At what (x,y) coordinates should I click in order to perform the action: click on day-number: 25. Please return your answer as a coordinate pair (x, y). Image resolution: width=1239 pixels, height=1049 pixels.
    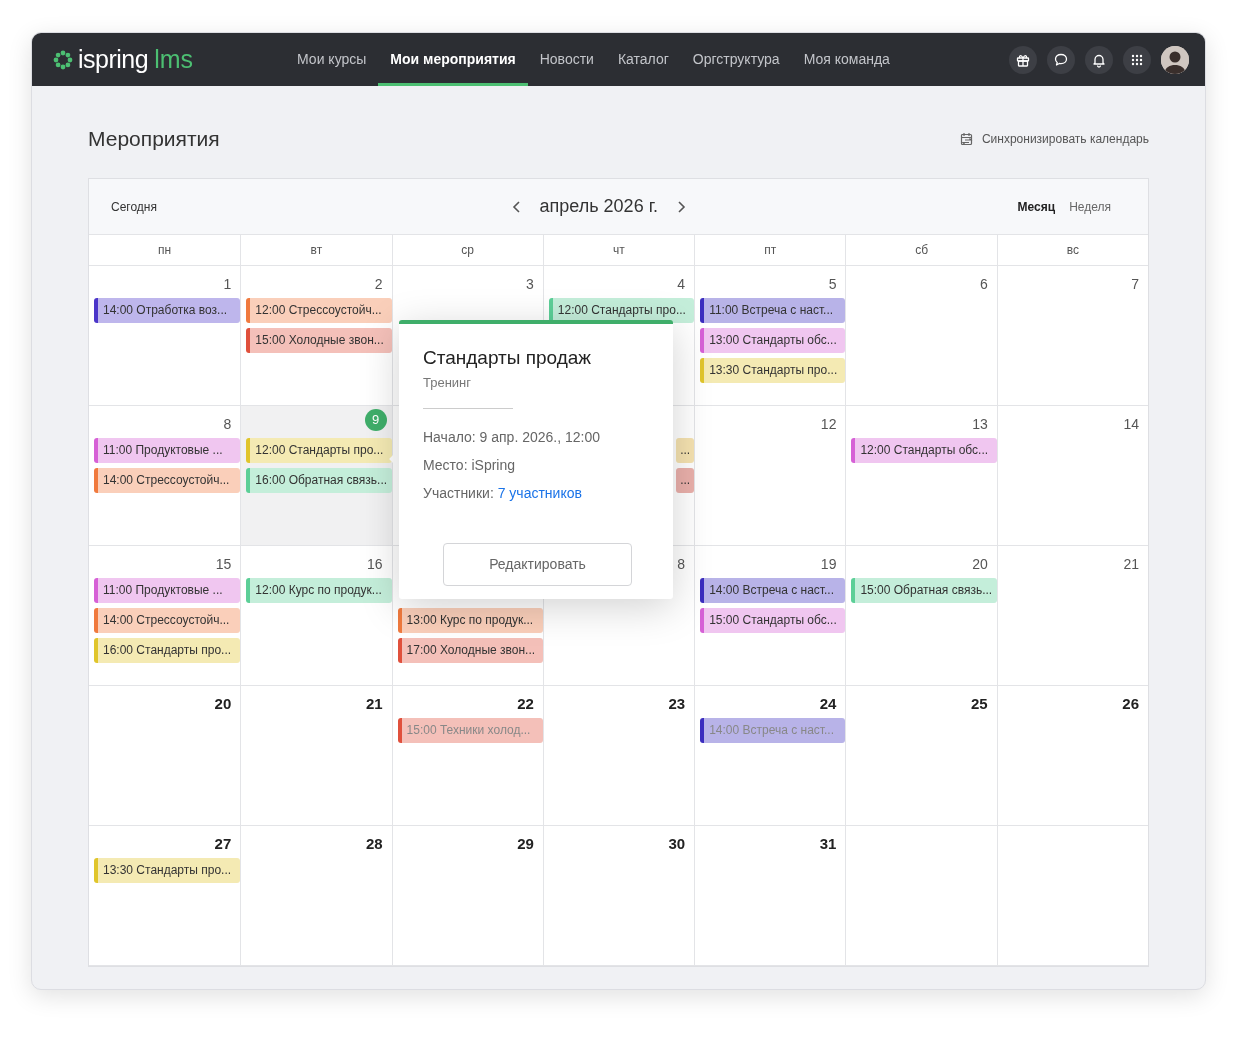
    Looking at the image, I should click on (979, 704).